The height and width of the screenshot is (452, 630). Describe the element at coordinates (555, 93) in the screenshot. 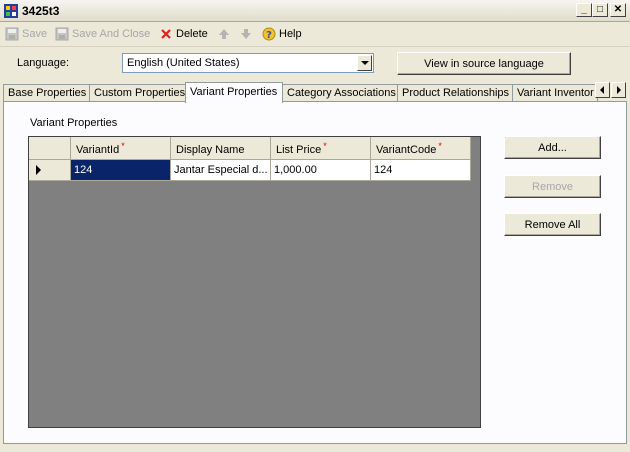

I see `tab-variant-inventory: Variant Inventor` at that location.